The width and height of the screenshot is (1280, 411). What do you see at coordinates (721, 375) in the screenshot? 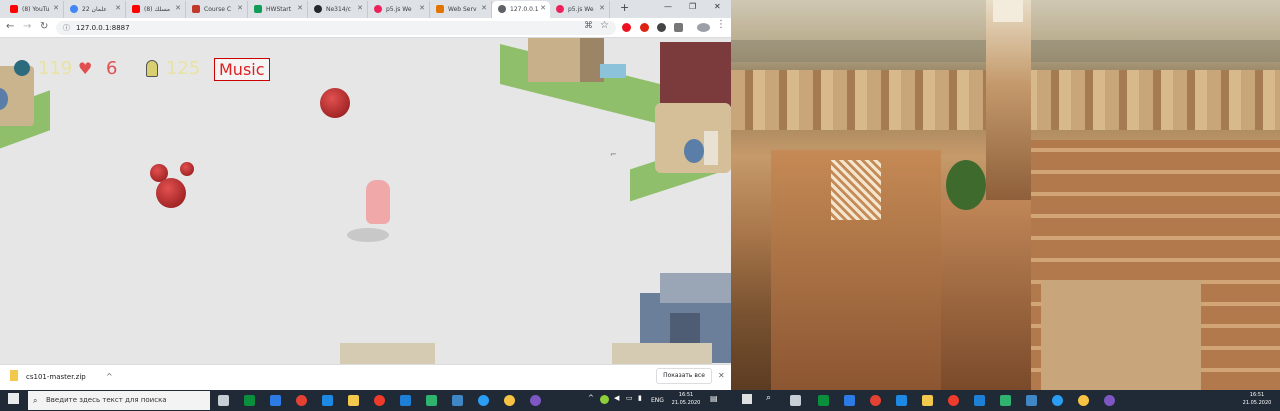
I see `close-download-bar-button: ✕` at bounding box center [721, 375].